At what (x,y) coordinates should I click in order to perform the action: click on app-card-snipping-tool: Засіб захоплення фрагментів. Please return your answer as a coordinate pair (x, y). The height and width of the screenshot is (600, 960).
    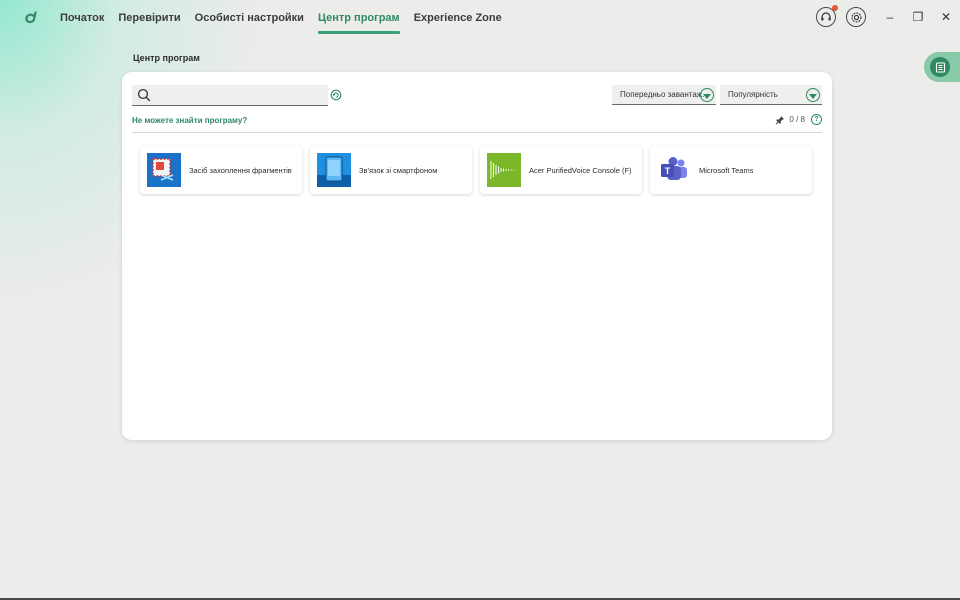
    Looking at the image, I should click on (221, 170).